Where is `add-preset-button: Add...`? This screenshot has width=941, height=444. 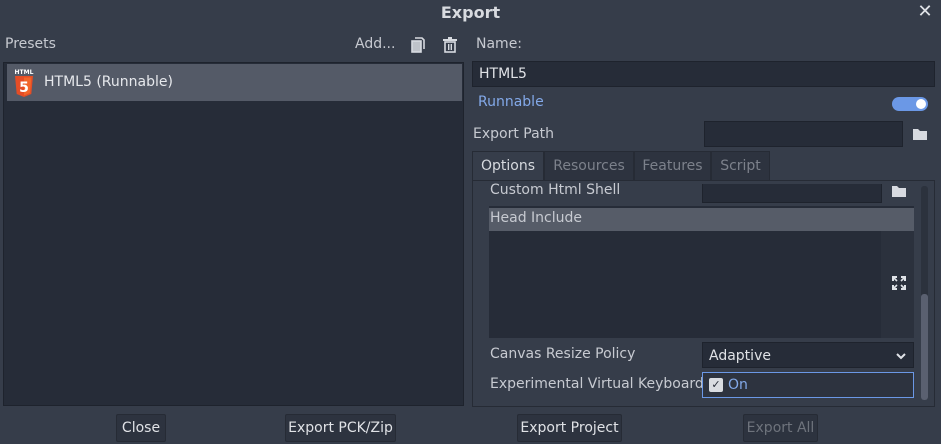 add-preset-button: Add... is located at coordinates (375, 44).